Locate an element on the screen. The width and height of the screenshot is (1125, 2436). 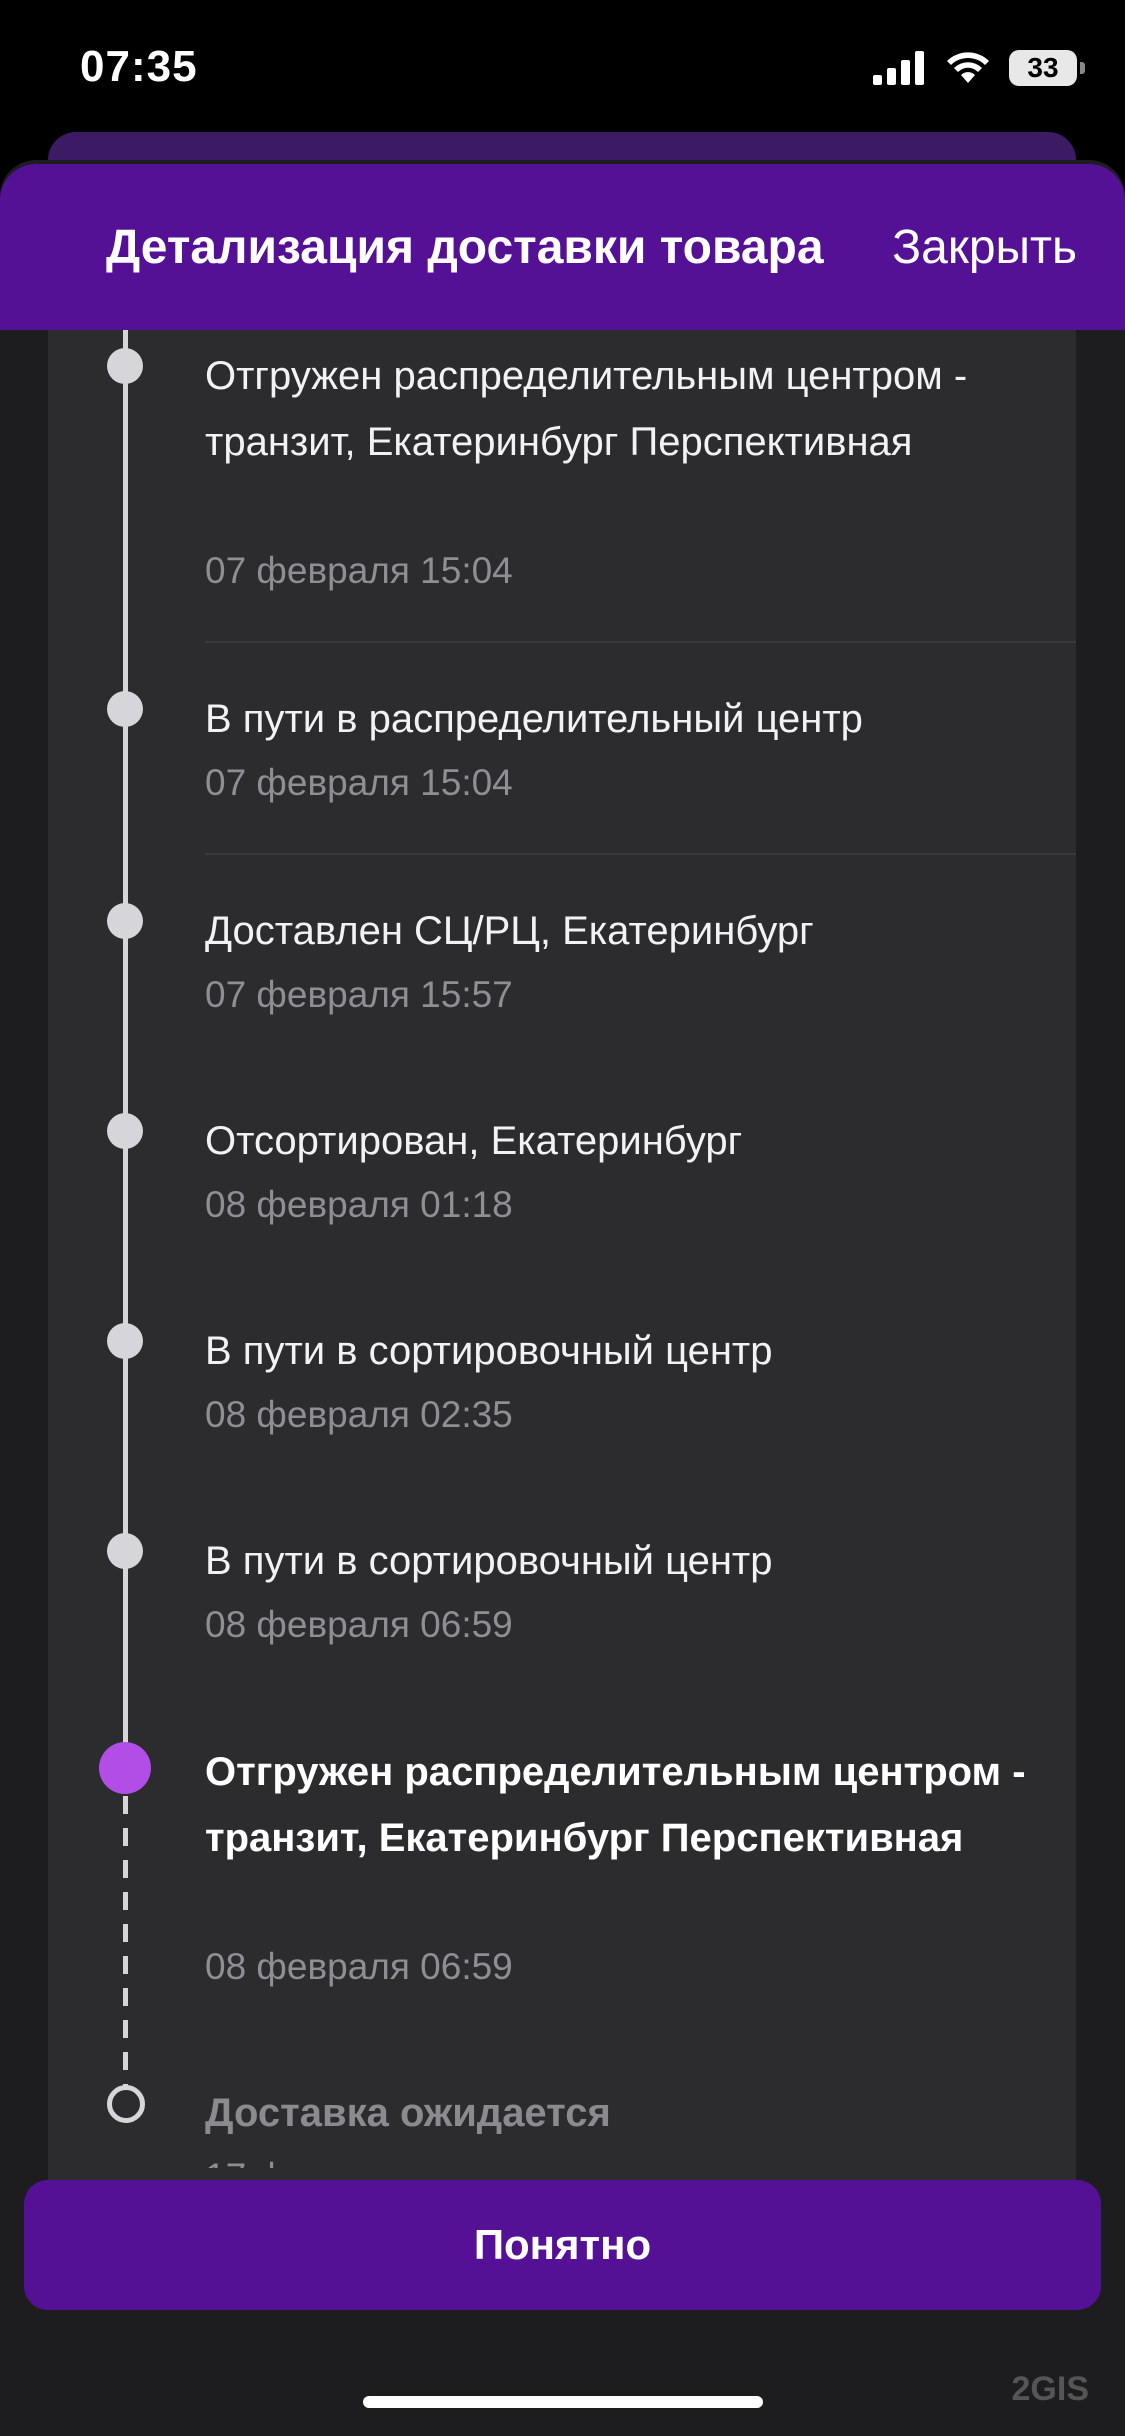
page-title: Детализация доставки товара is located at coordinates (465, 247).